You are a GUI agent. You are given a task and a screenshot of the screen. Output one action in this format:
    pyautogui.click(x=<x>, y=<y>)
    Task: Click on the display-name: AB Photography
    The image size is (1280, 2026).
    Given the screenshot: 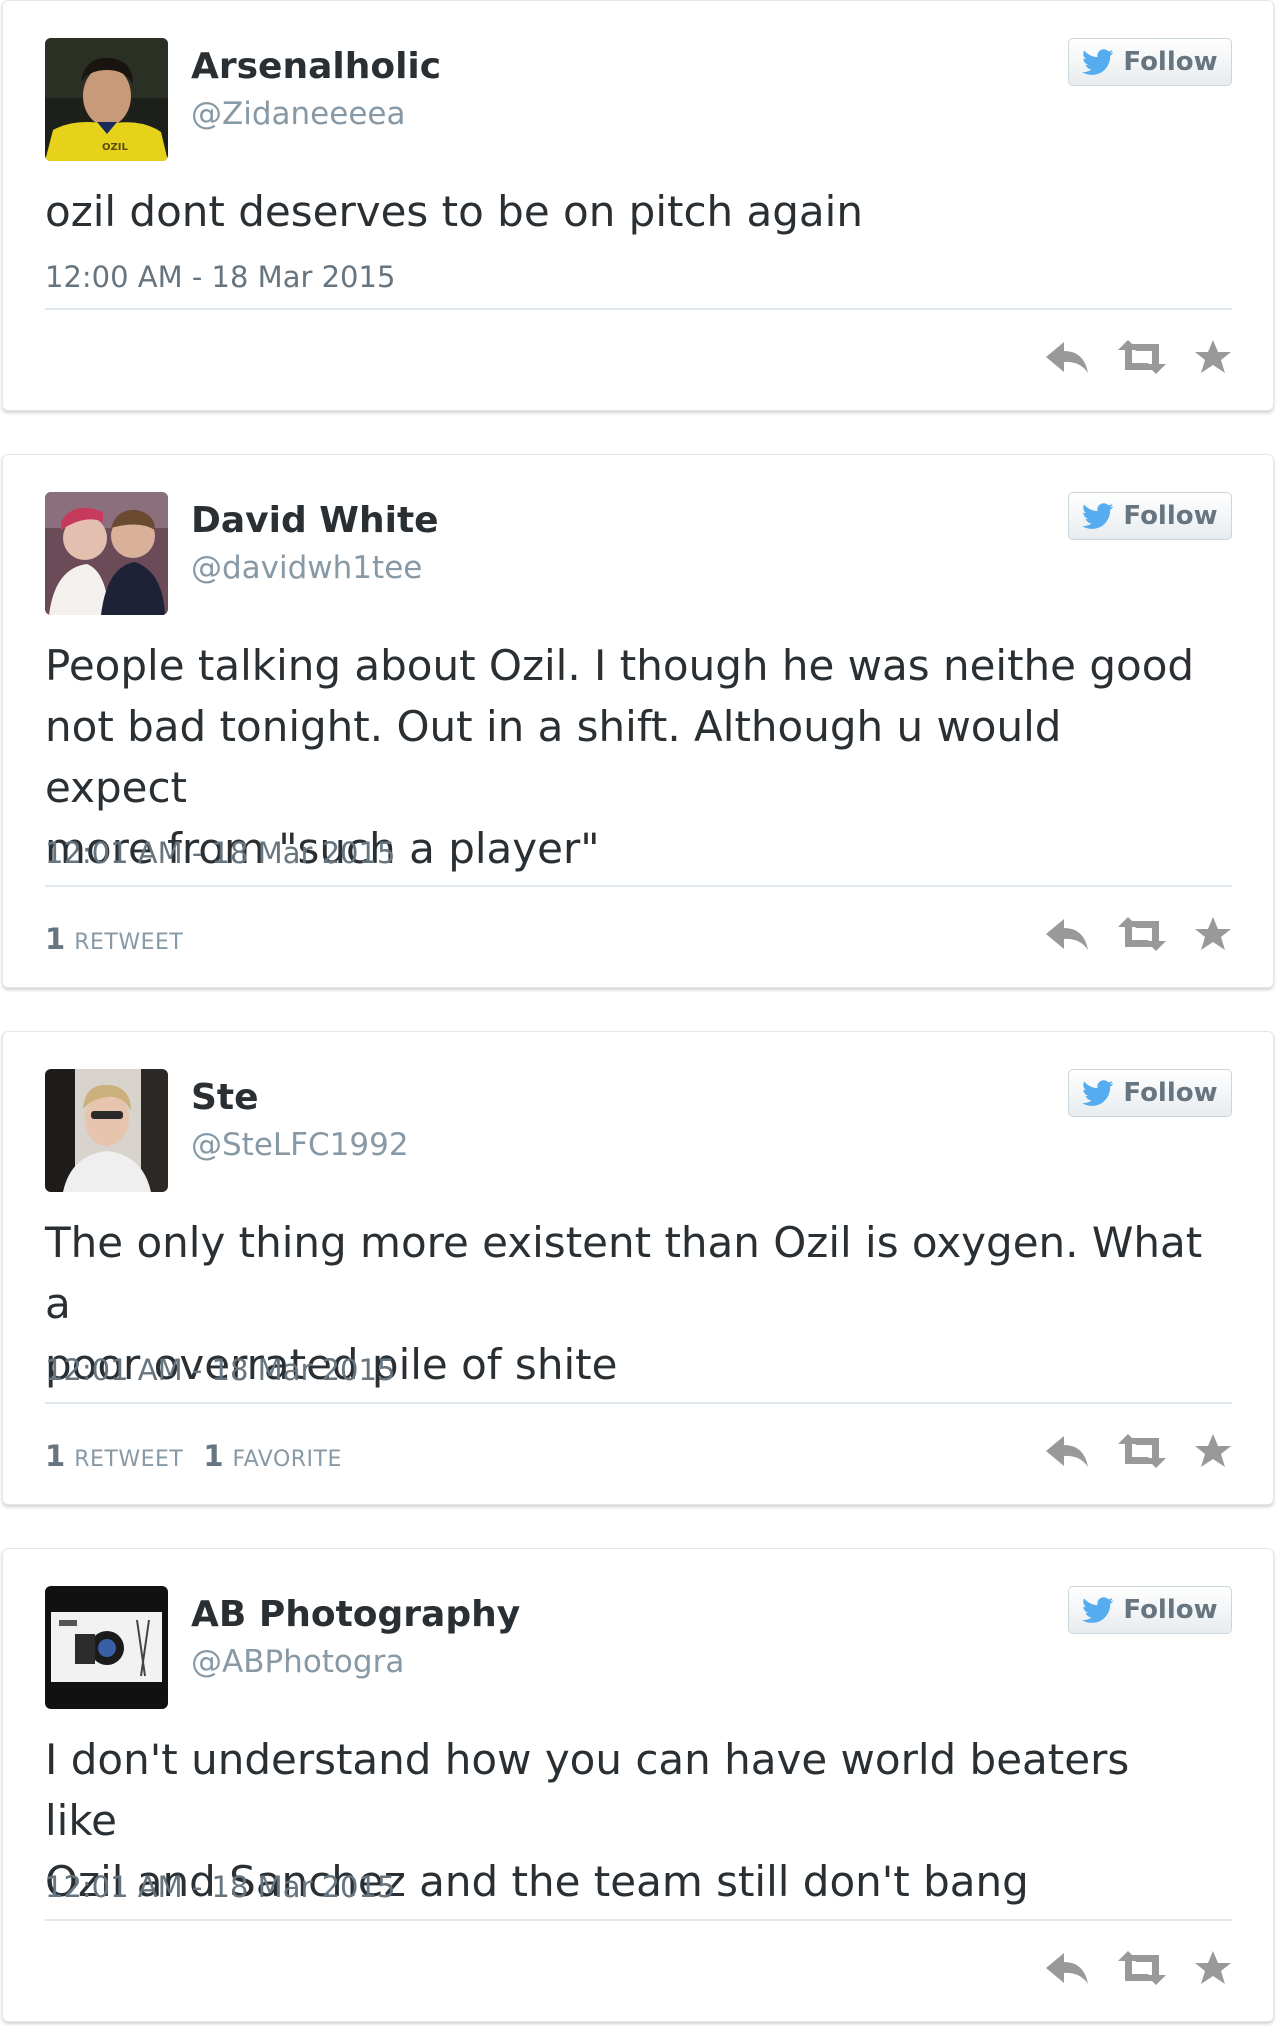 What is the action you would take?
    pyautogui.click(x=355, y=1615)
    